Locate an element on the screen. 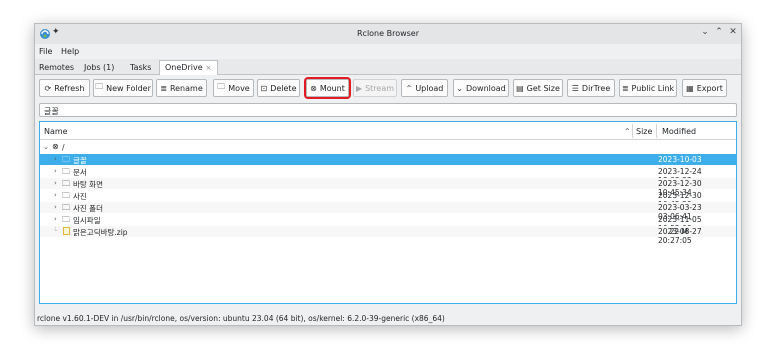 This screenshot has width=773, height=363. root-label: / is located at coordinates (63, 147).